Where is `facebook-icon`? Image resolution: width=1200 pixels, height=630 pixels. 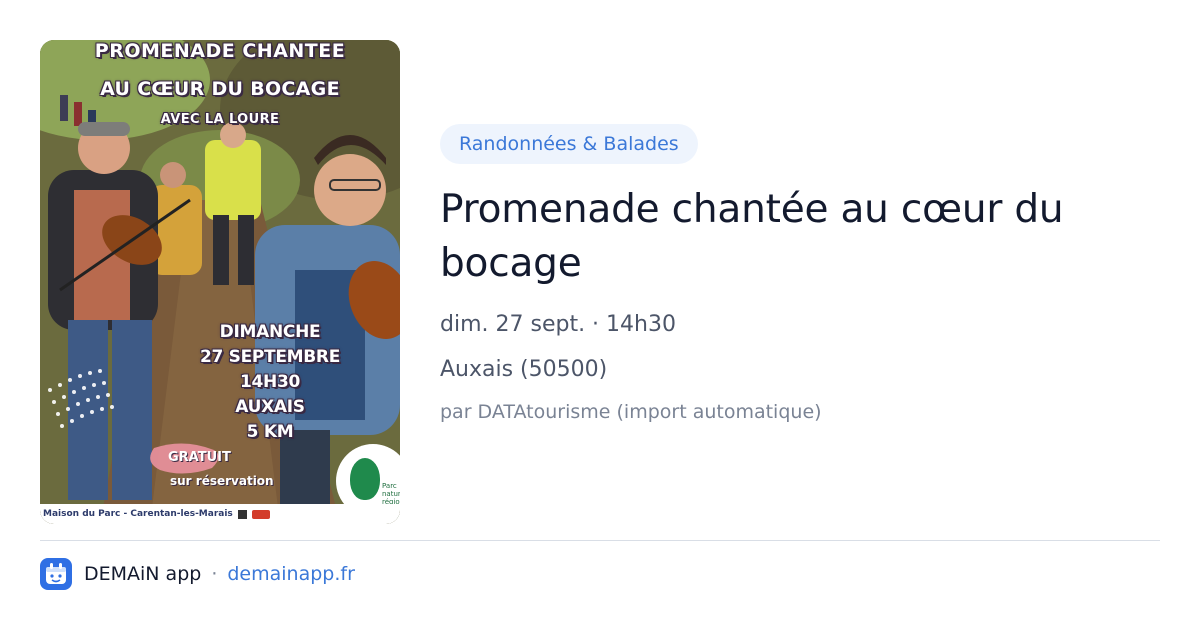 facebook-icon is located at coordinates (242, 514).